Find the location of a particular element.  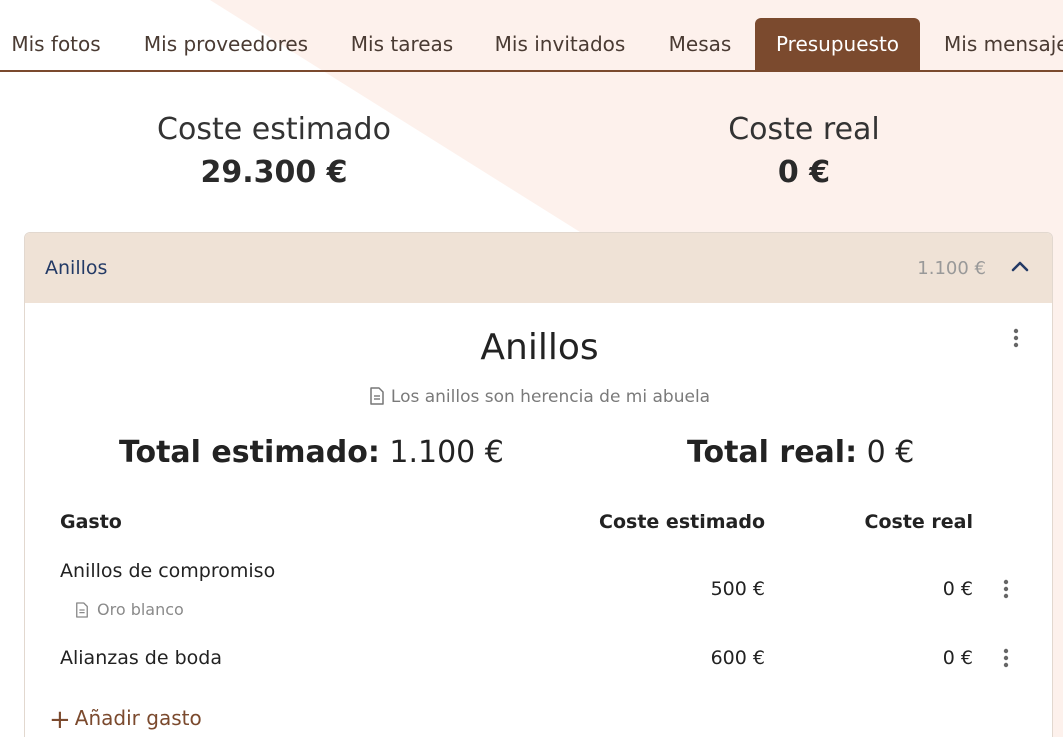

chevron-up-icon is located at coordinates (1020, 267).